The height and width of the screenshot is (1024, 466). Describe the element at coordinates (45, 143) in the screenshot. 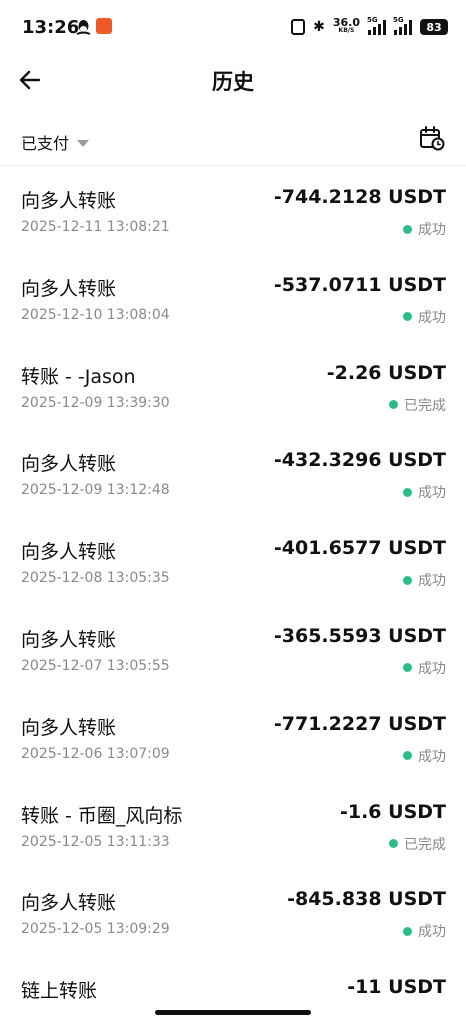

I see `status-filter-label: 已支付` at that location.